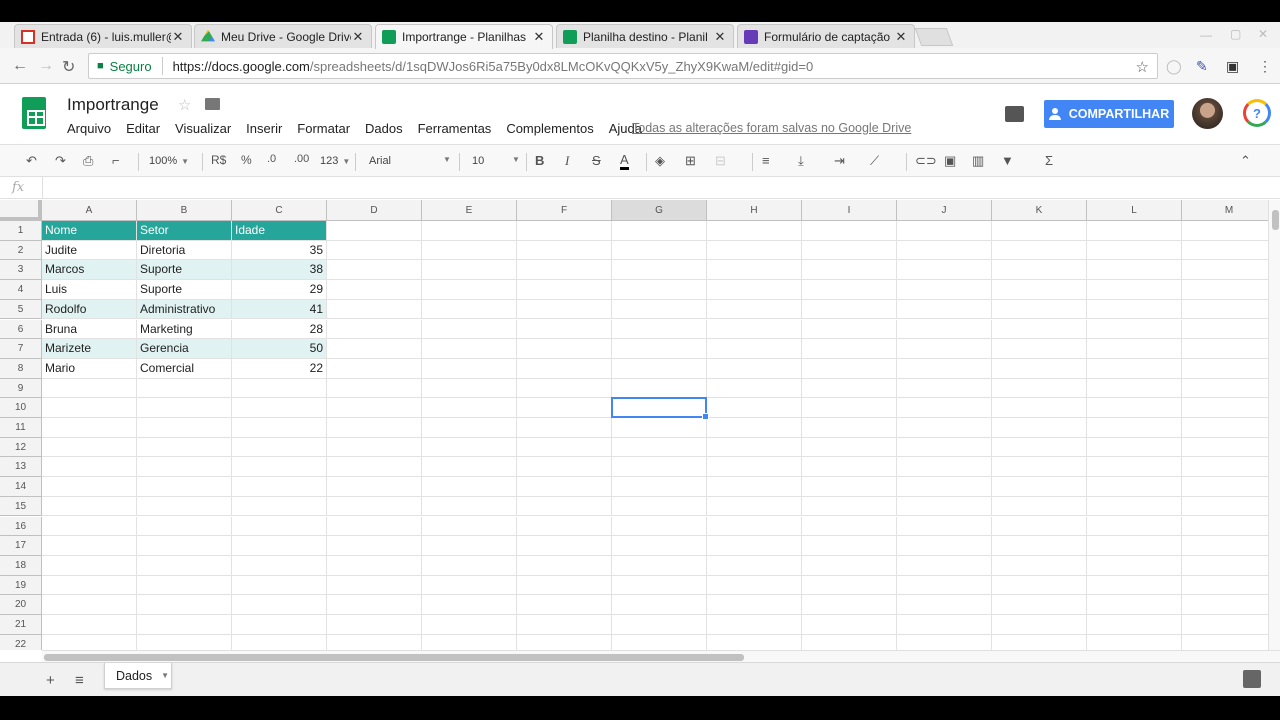 Image resolution: width=1280 pixels, height=720 pixels. What do you see at coordinates (374, 428) in the screenshot?
I see `cell-d11` at bounding box center [374, 428].